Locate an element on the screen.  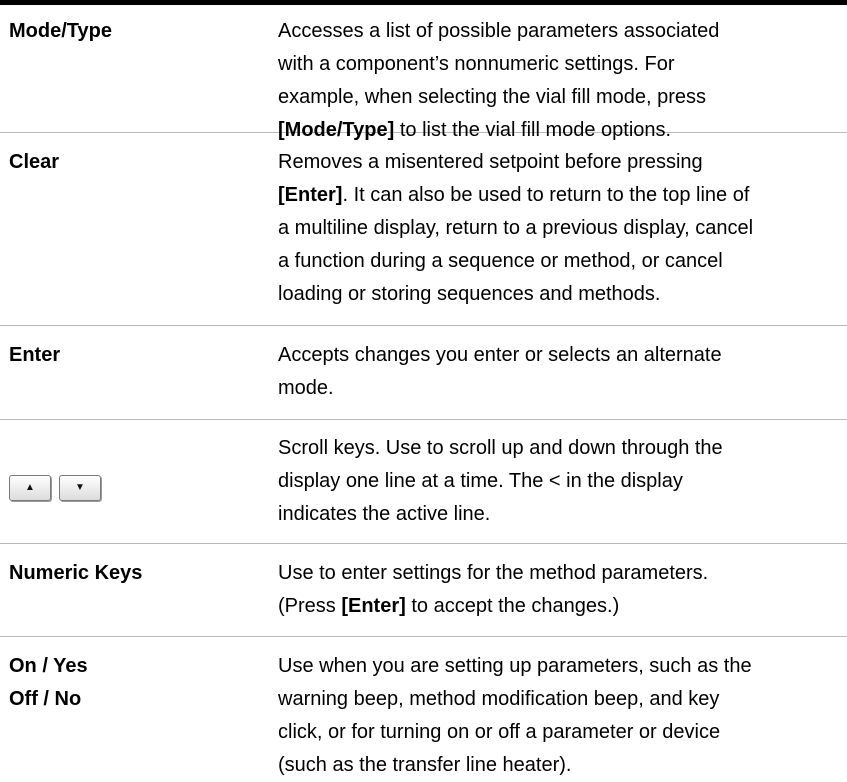
key-name: Numeric Keys is located at coordinates (76, 573).